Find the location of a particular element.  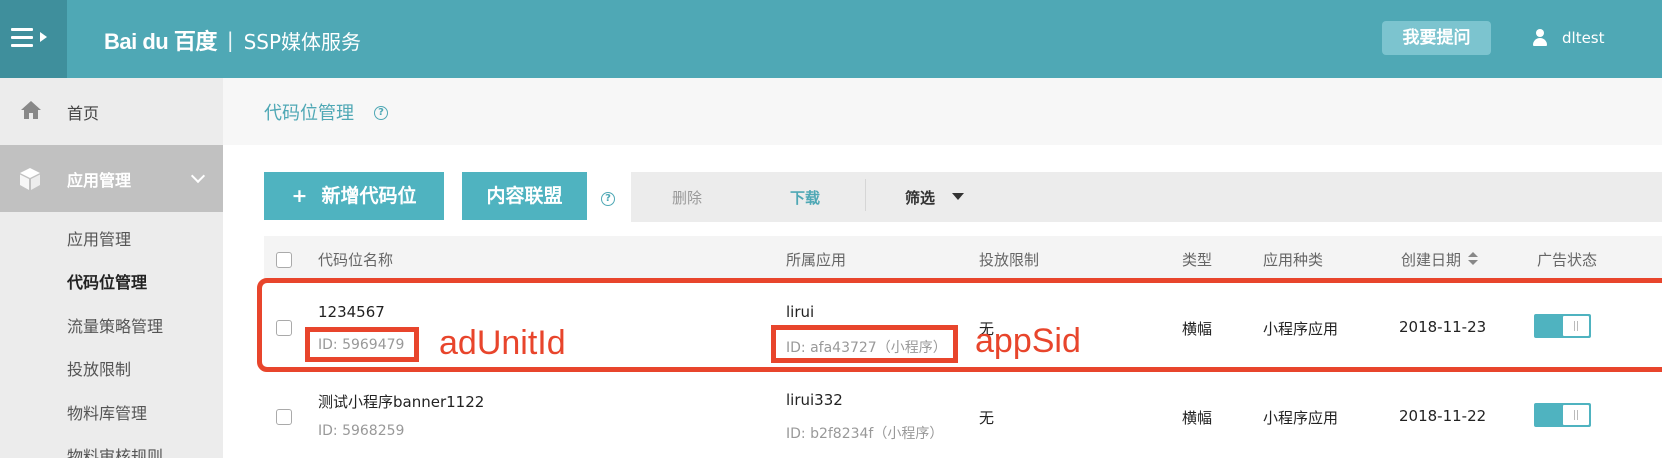

user-icon is located at coordinates (1540, 38).